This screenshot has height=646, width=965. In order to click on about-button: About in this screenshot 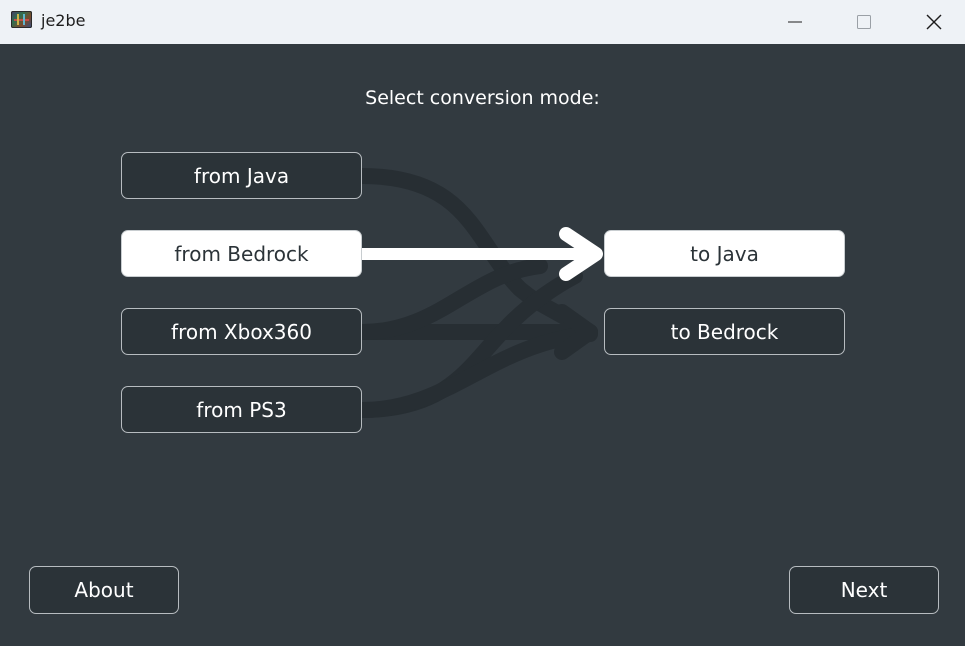, I will do `click(104, 590)`.